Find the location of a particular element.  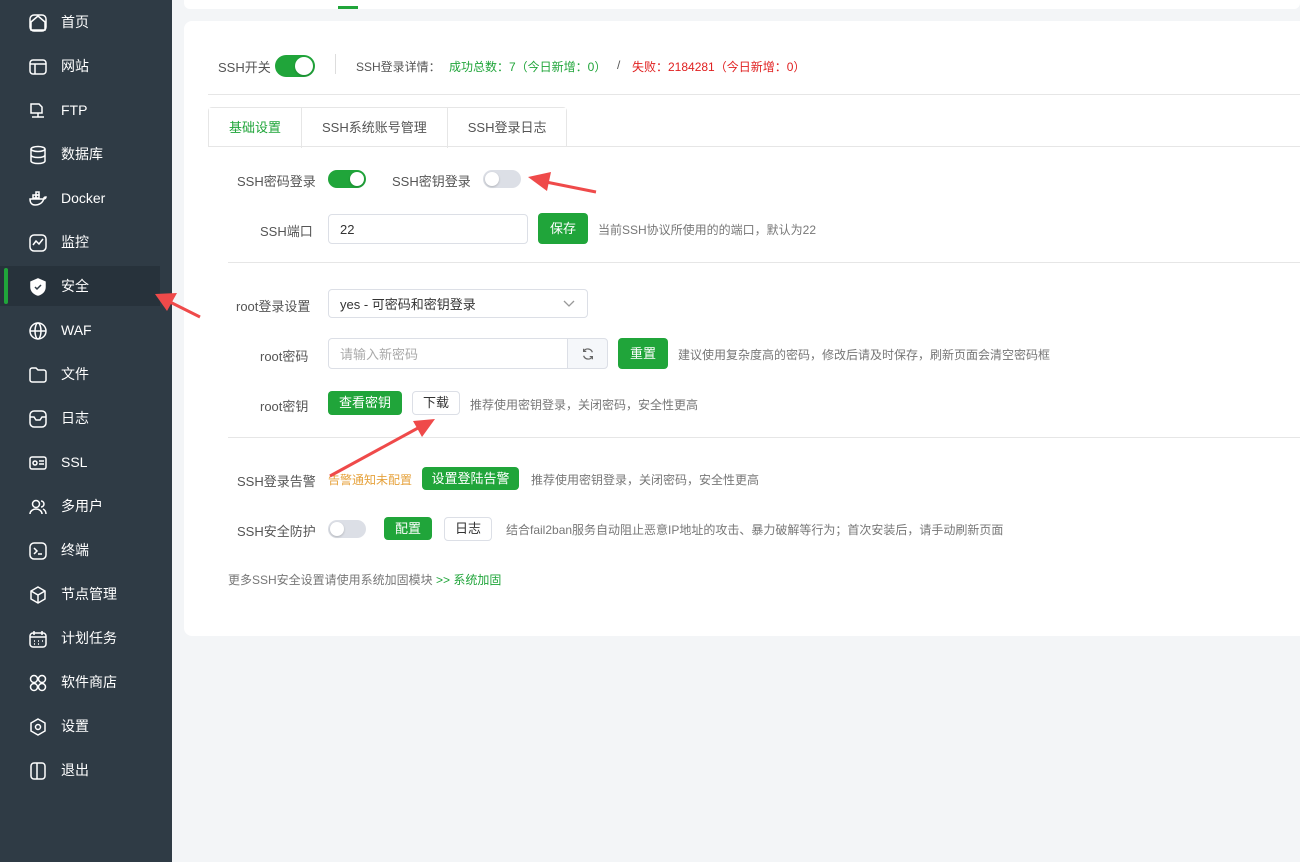

arrow-to-download is located at coordinates (382, 448).